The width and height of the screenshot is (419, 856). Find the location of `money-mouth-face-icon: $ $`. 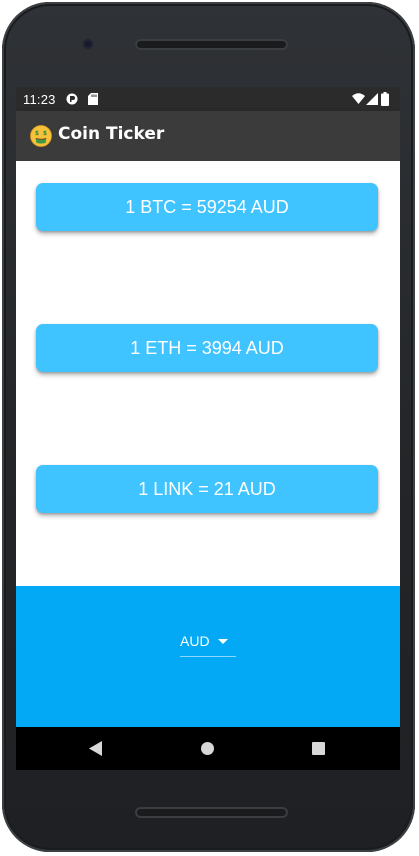

money-mouth-face-icon: $ $ is located at coordinates (41, 136).